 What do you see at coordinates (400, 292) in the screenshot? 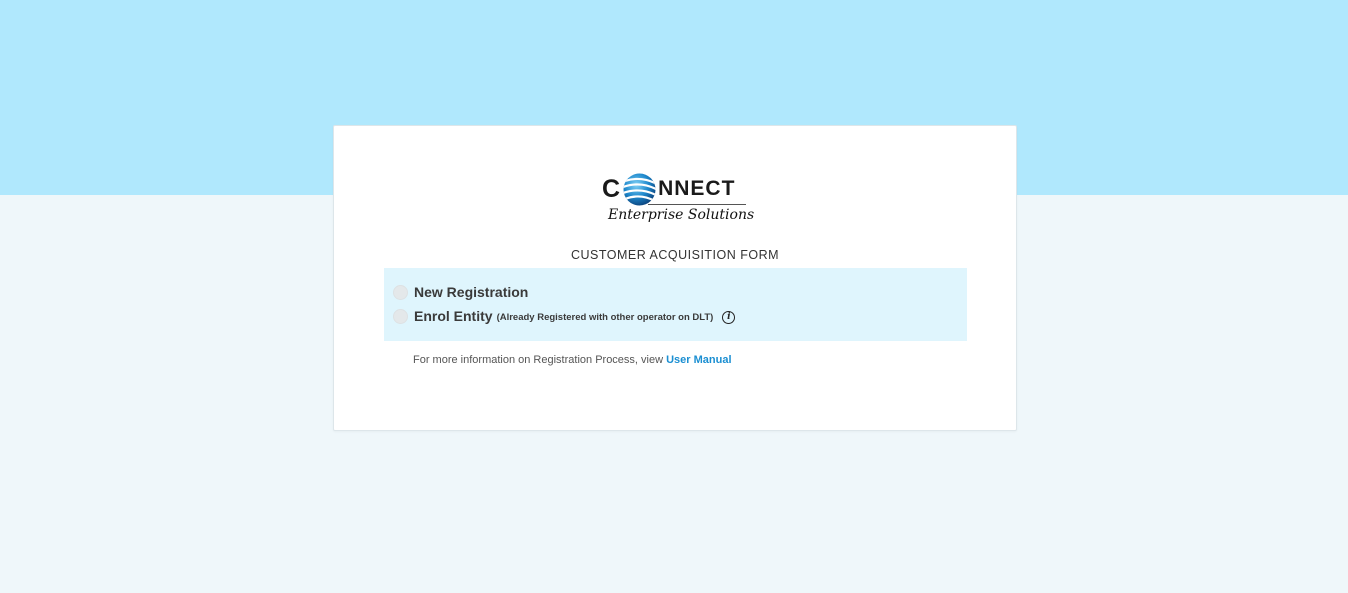
I see `new-registration-radio` at bounding box center [400, 292].